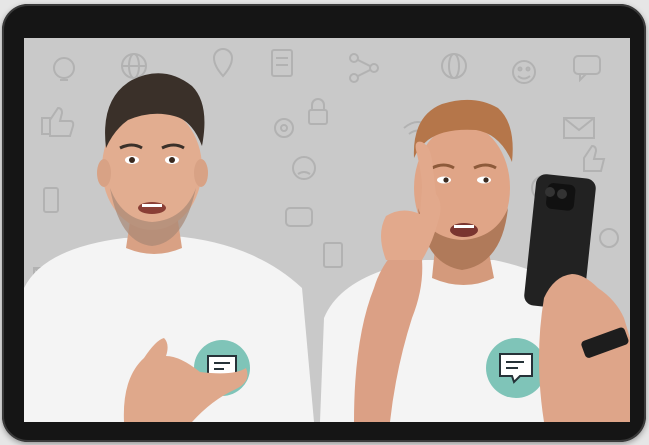 Image resolution: width=649 pixels, height=445 pixels. I want to click on left-person-mouth, so click(152, 208).